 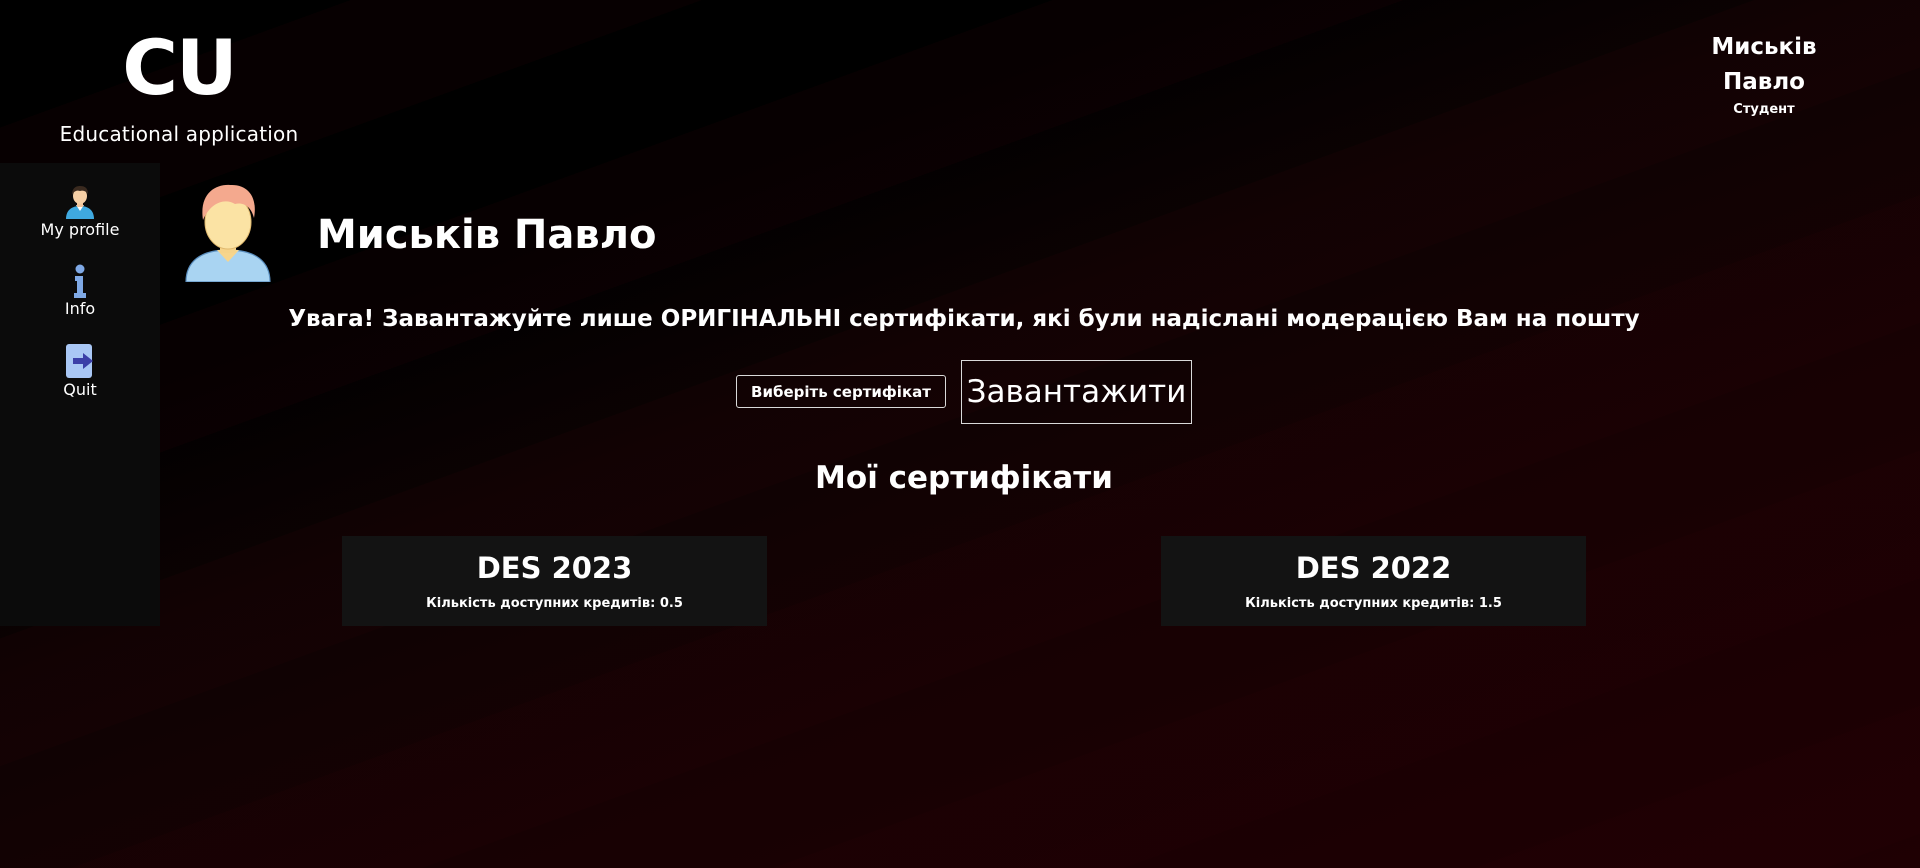 I want to click on sidebar-item-label: Info, so click(x=80, y=308).